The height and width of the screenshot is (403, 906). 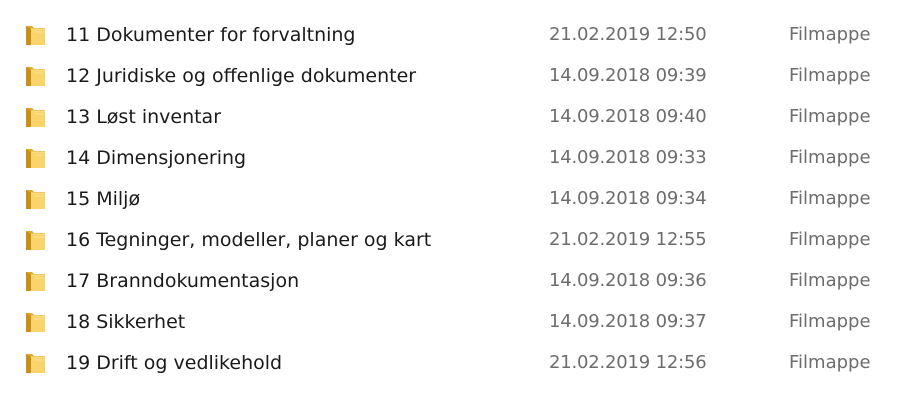 What do you see at coordinates (628, 280) in the screenshot?
I see `date-modified: 14.09.2018 09:36` at bounding box center [628, 280].